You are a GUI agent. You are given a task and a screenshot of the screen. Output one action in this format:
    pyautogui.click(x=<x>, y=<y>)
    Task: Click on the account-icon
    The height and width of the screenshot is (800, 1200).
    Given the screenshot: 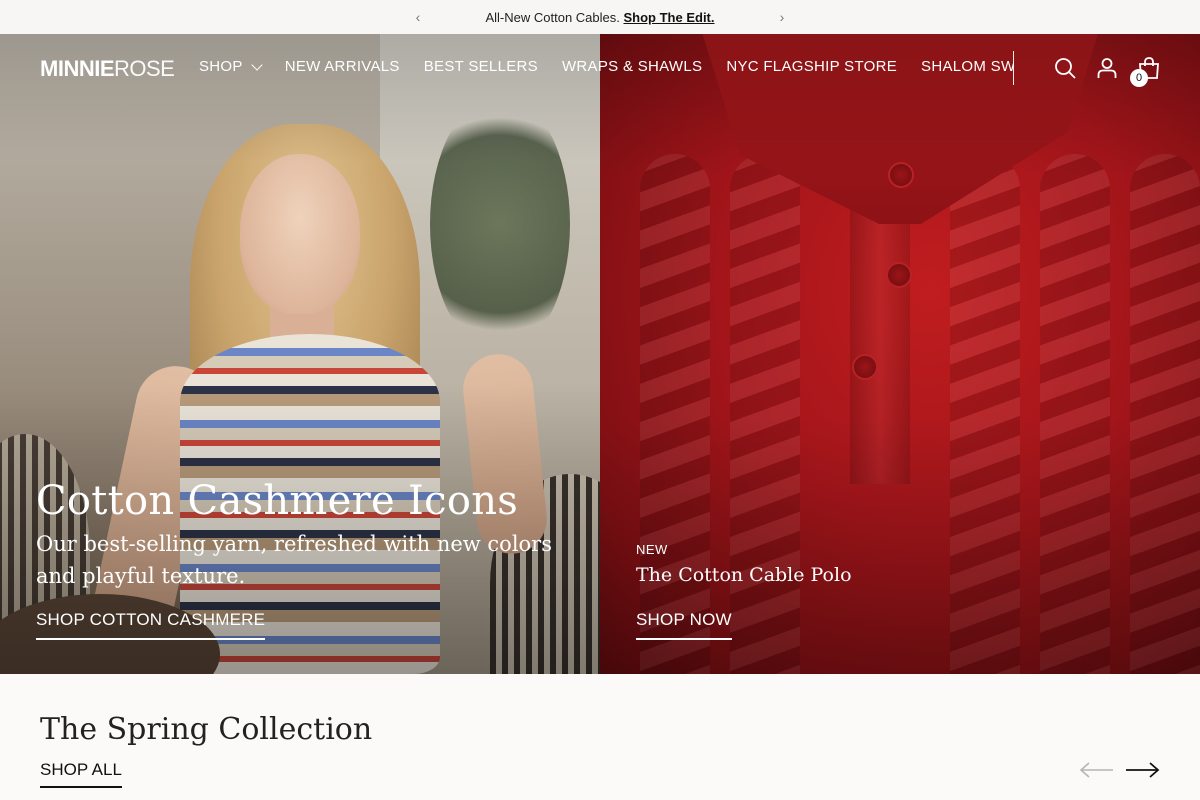 What is the action you would take?
    pyautogui.click(x=1107, y=68)
    